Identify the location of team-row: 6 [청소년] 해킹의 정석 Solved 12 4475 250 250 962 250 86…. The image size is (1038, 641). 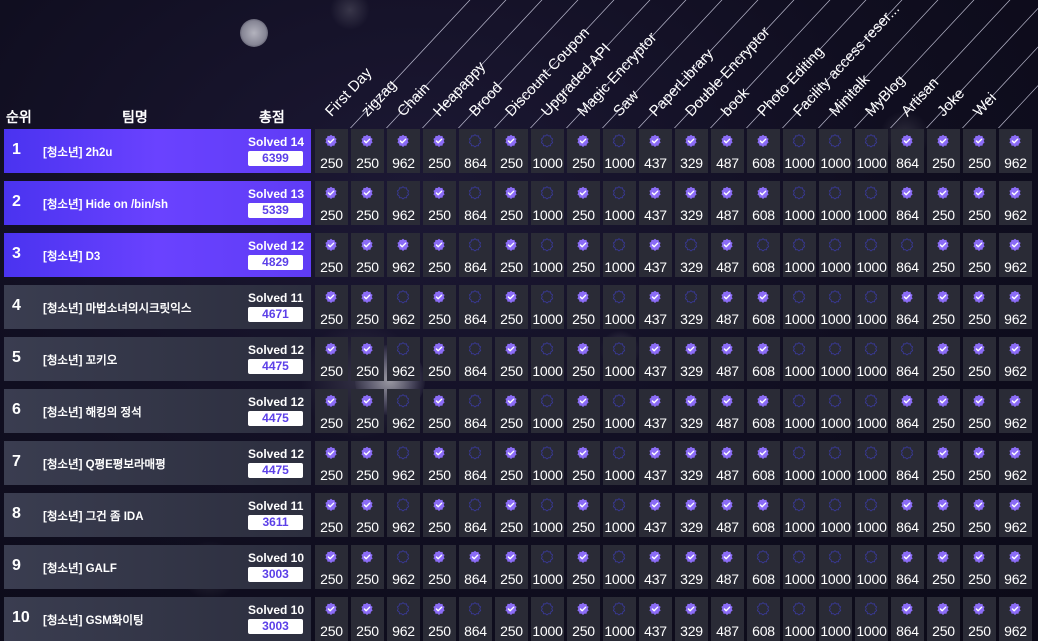
(521, 411).